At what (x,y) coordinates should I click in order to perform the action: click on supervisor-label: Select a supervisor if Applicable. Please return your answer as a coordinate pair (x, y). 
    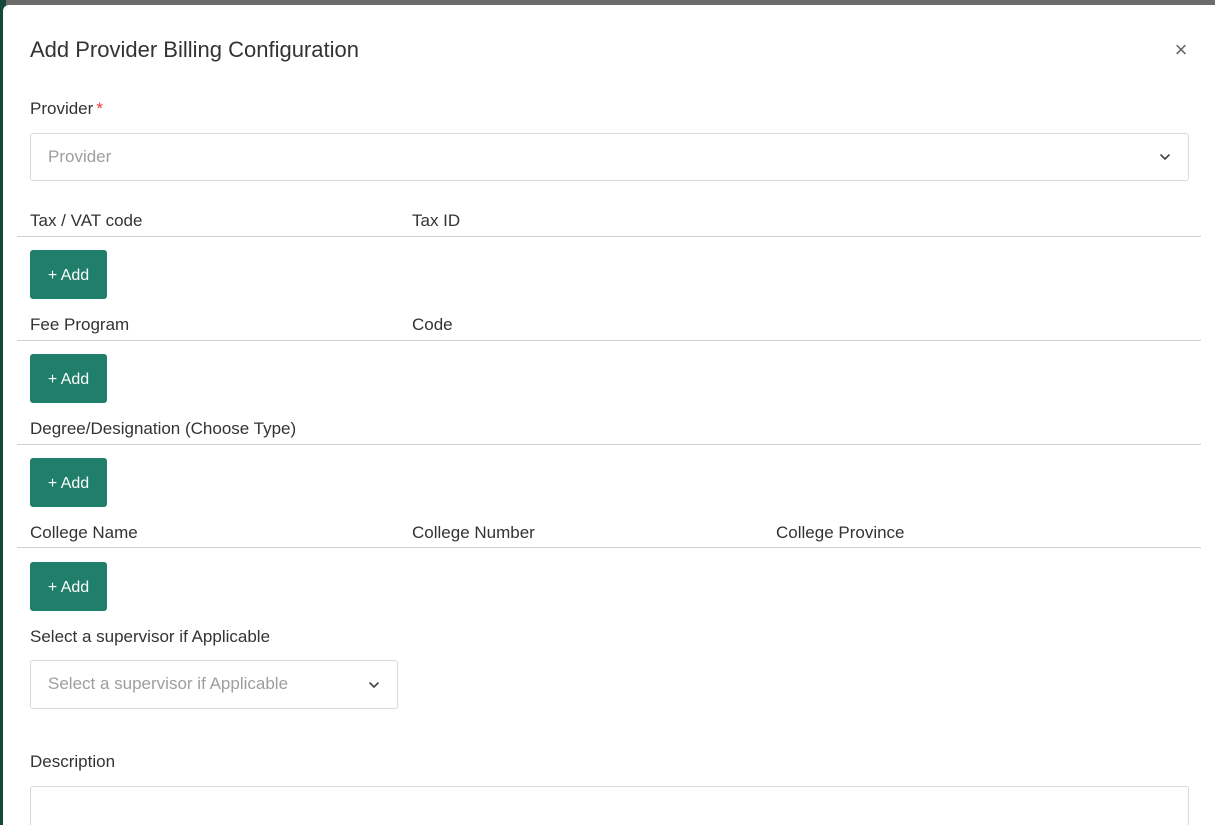
    Looking at the image, I should click on (150, 636).